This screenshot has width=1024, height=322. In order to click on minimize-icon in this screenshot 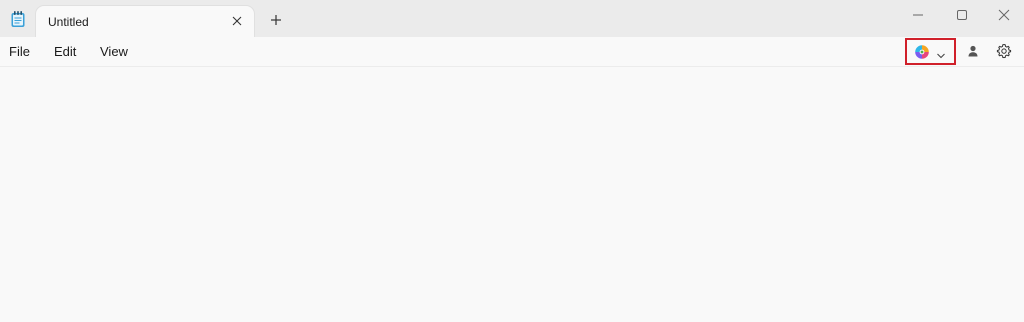, I will do `click(918, 15)`.